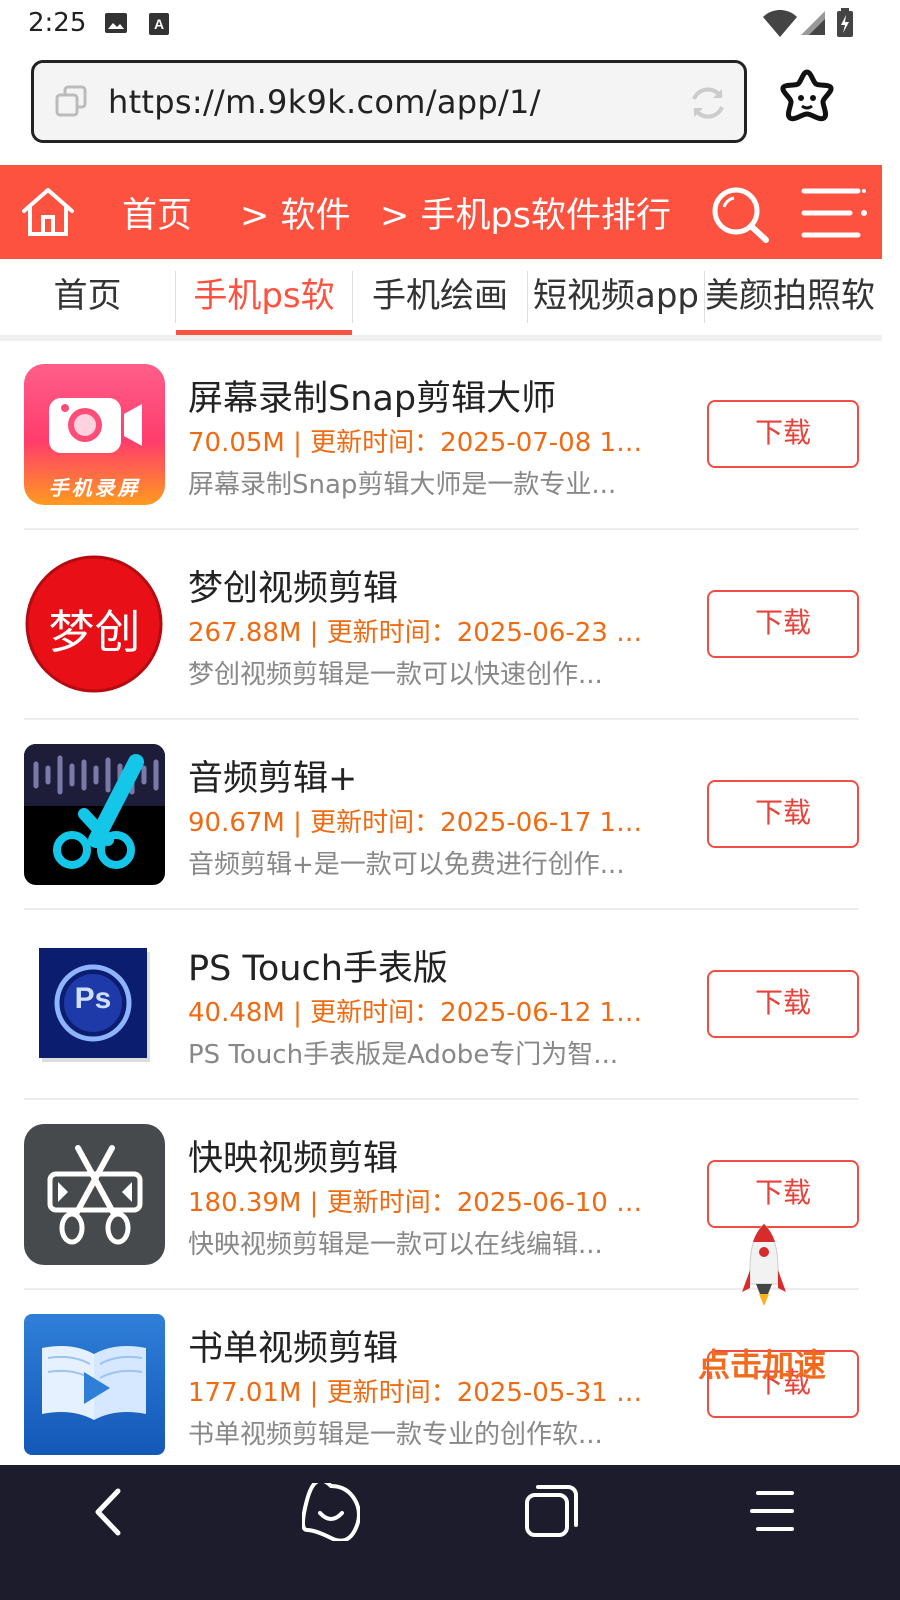 This screenshot has height=1600, width=900. What do you see at coordinates (762, 1363) in the screenshot?
I see `boost-button: 点击加速` at bounding box center [762, 1363].